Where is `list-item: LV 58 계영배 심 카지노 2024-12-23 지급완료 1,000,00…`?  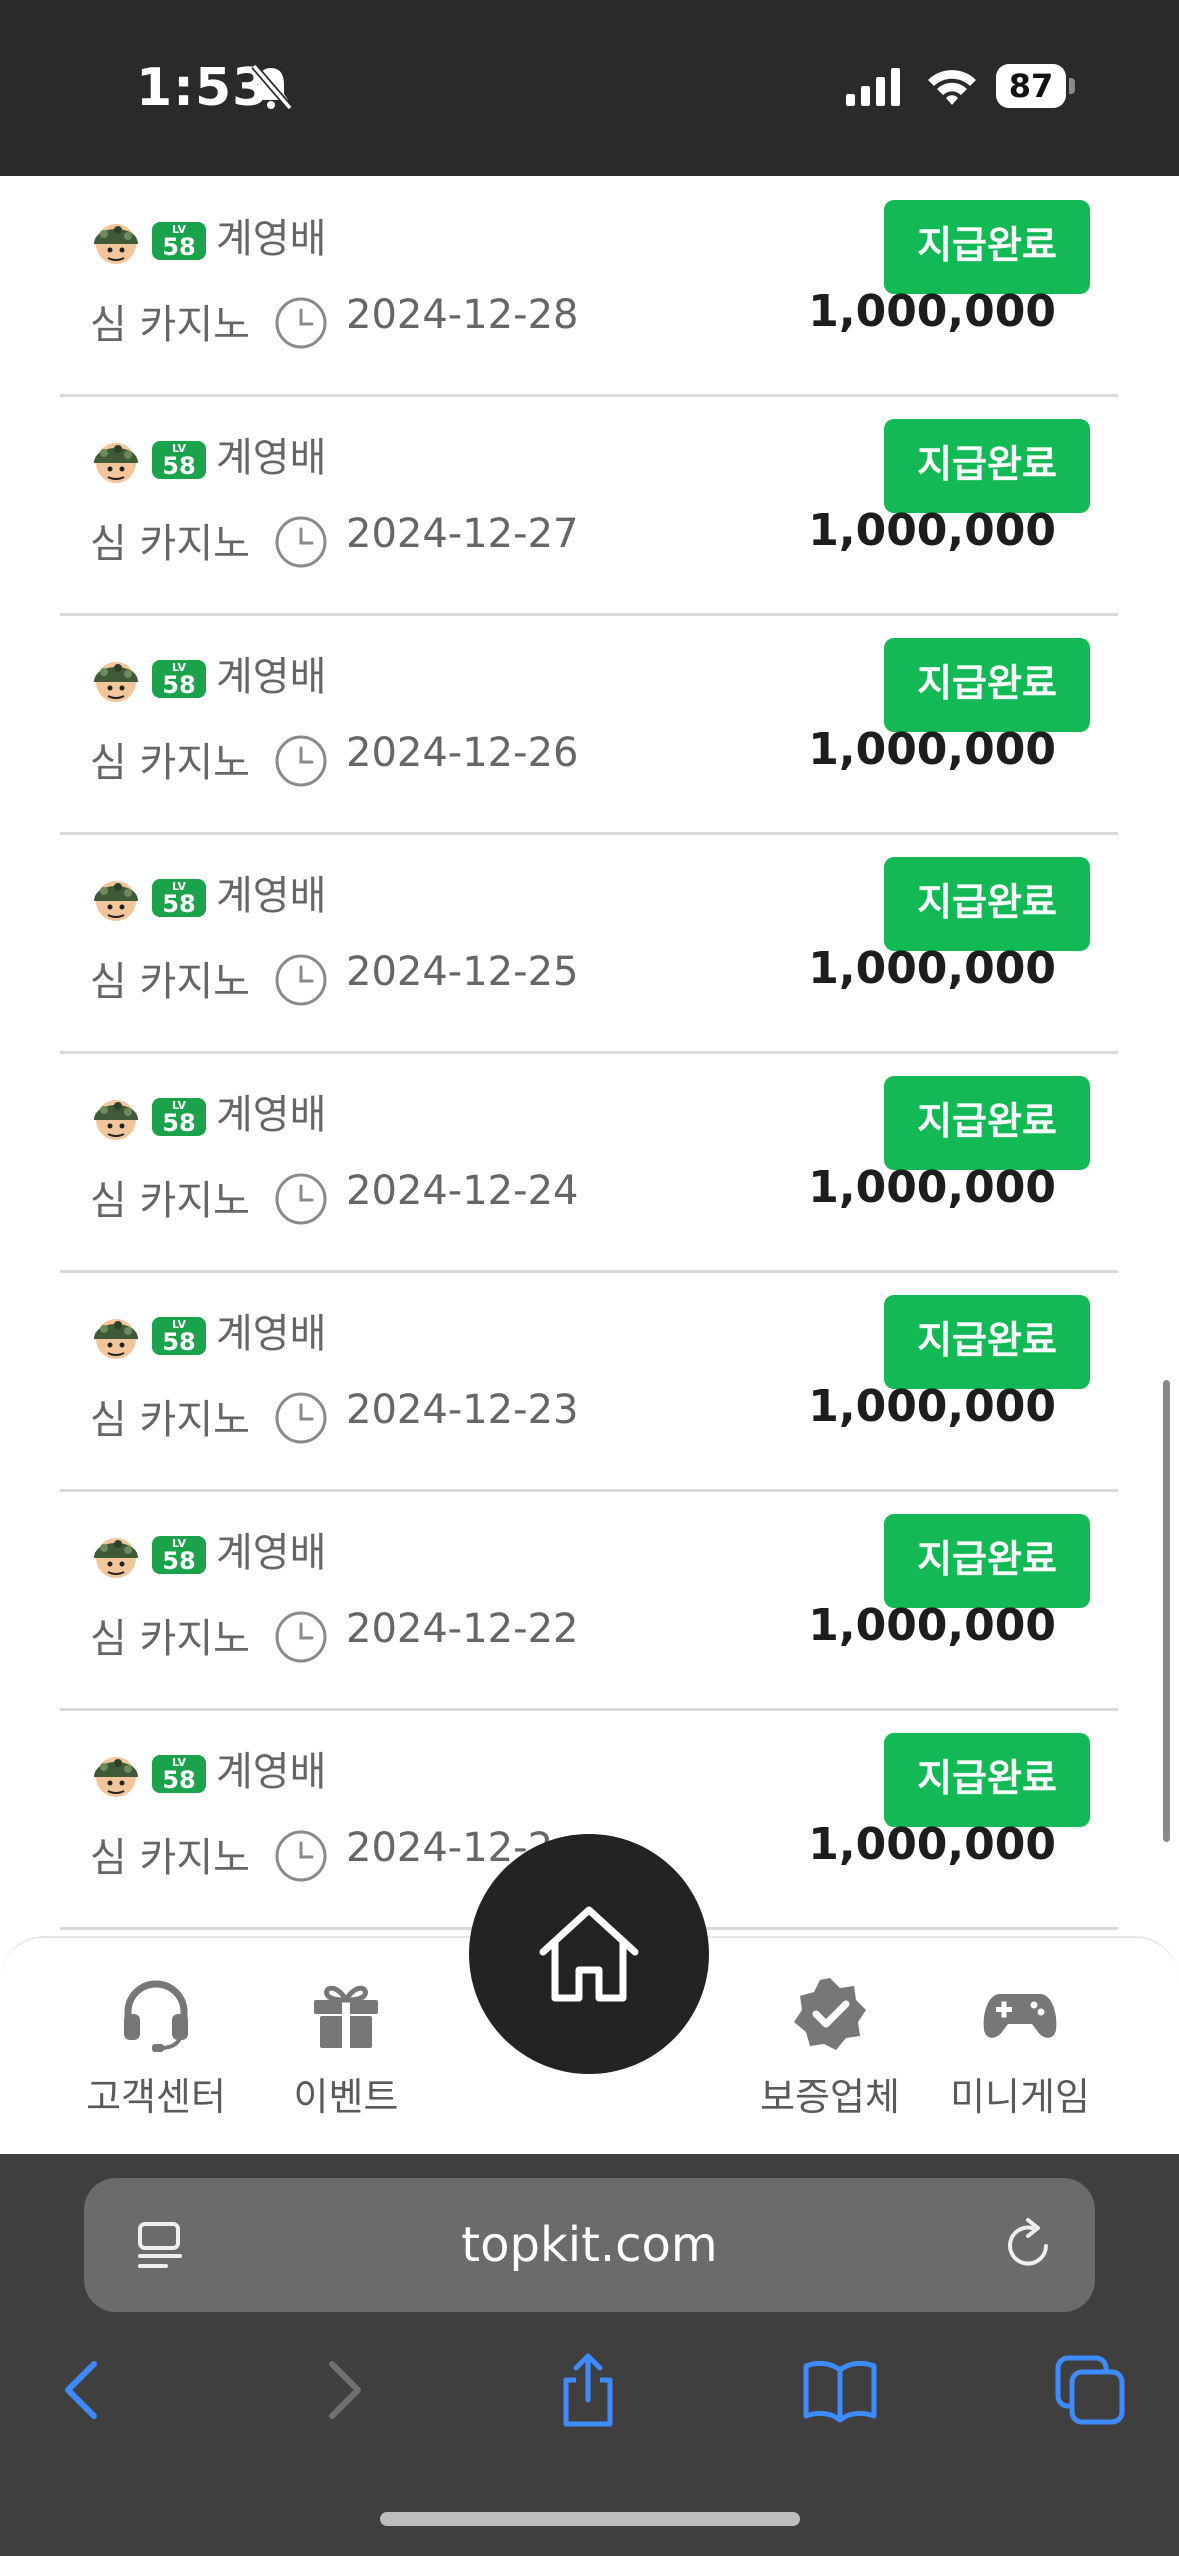 list-item: LV 58 계영배 심 카지노 2024-12-23 지급완료 1,000,00… is located at coordinates (589, 1381).